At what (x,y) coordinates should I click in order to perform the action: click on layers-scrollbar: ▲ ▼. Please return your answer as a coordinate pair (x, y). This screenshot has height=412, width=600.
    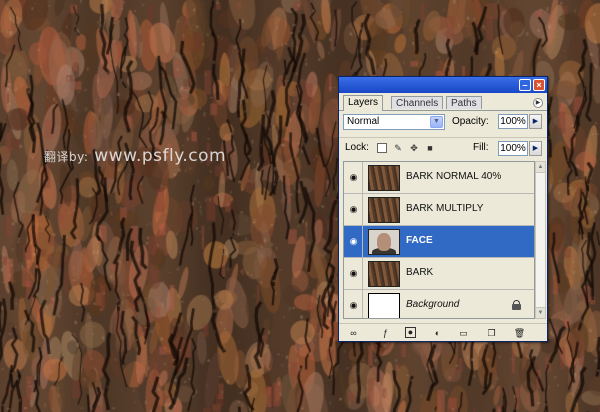
    Looking at the image, I should click on (540, 240).